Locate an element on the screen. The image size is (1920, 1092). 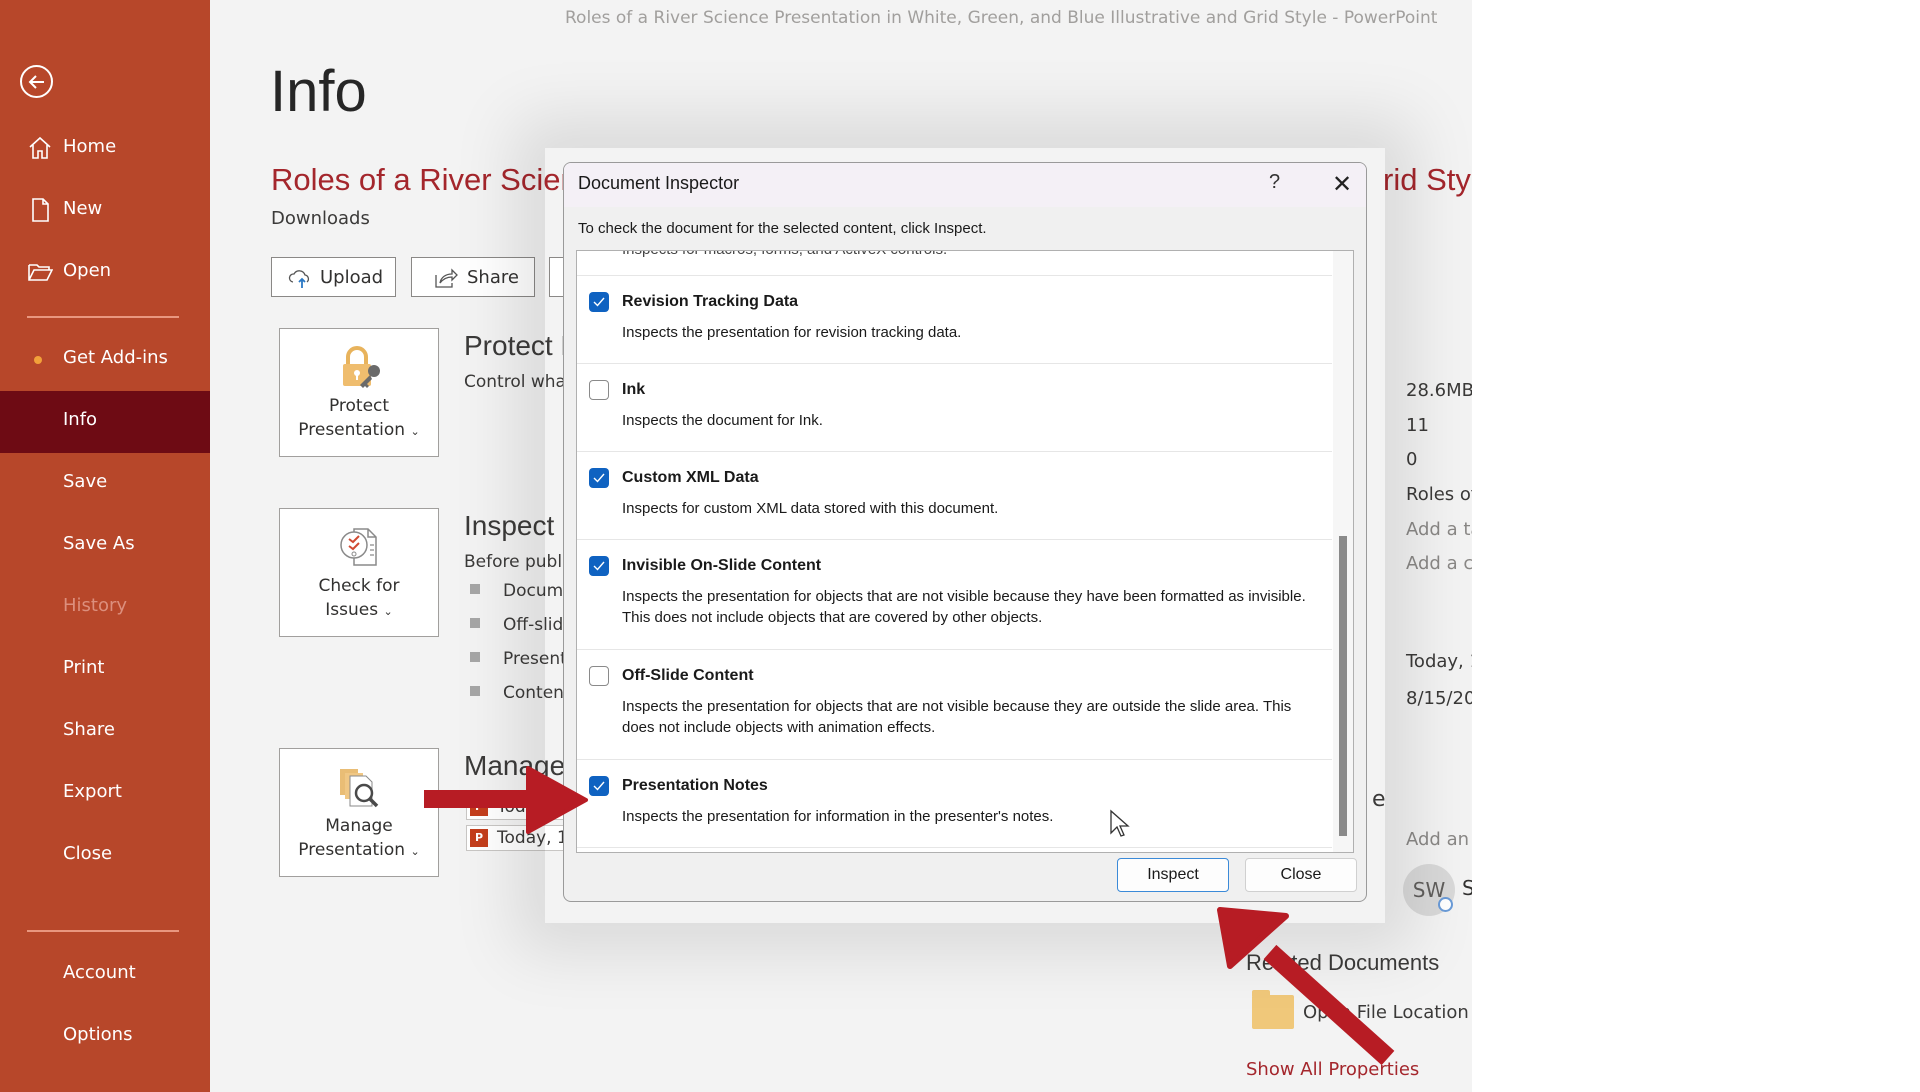
version-item: P Toda is located at coordinates (516, 807).